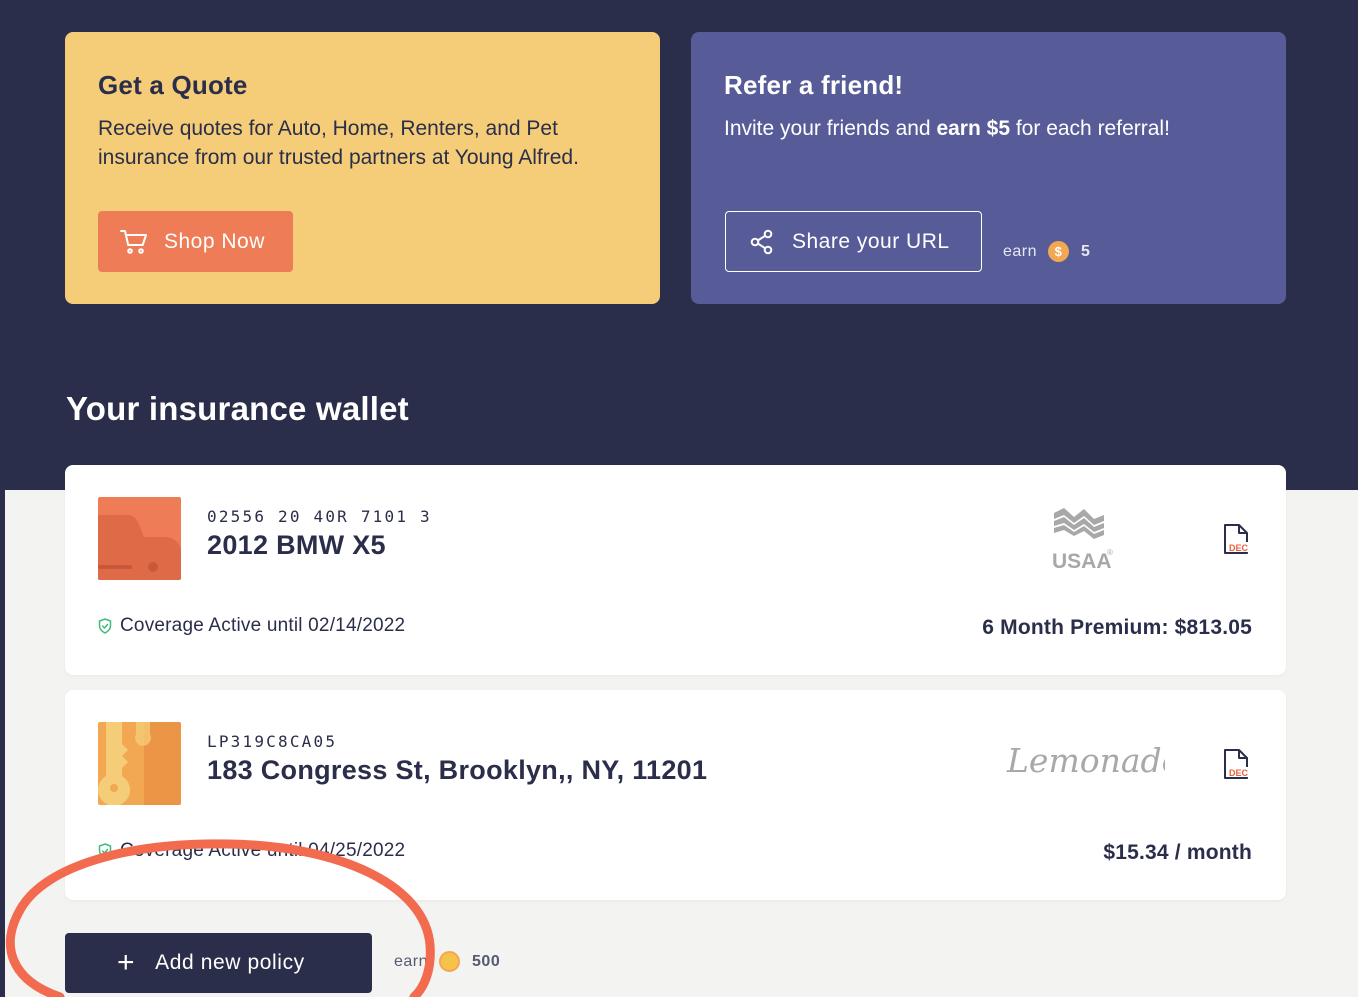 The width and height of the screenshot is (1358, 997). Describe the element at coordinates (814, 85) in the screenshot. I see `refer-card-title: Refer a friend!` at that location.